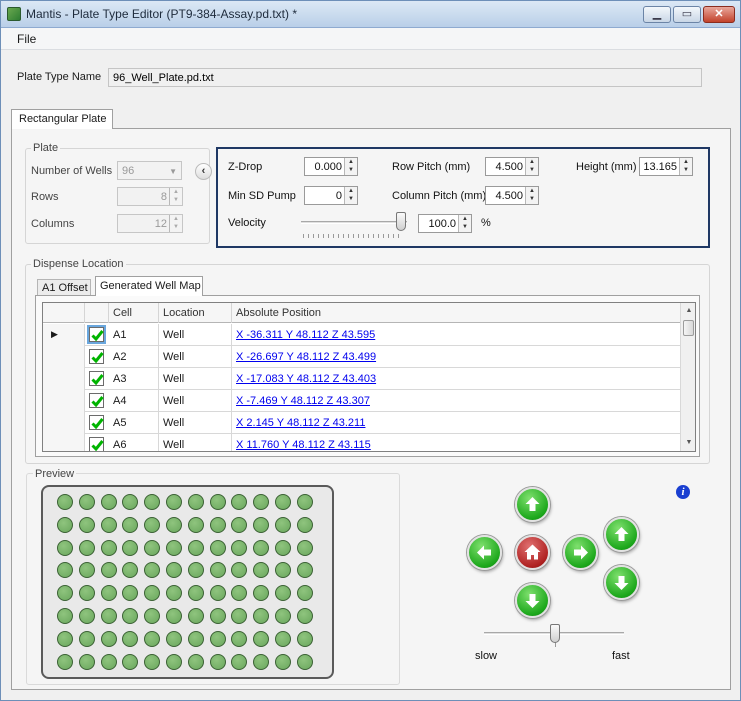  What do you see at coordinates (621, 582) in the screenshot?
I see `z-down-button` at bounding box center [621, 582].